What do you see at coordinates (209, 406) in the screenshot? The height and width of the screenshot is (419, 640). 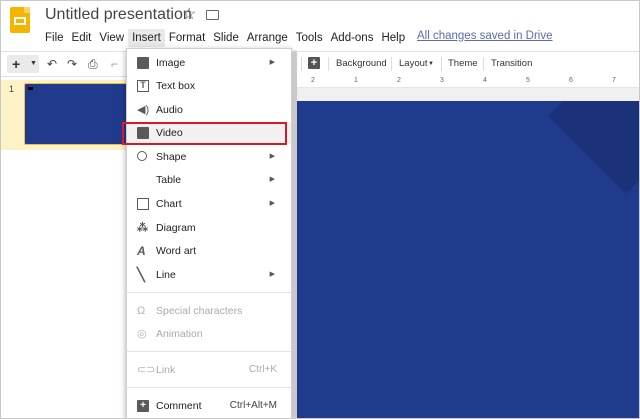 I see `menu-item-comment: + Comment Ctrl+Alt+M` at bounding box center [209, 406].